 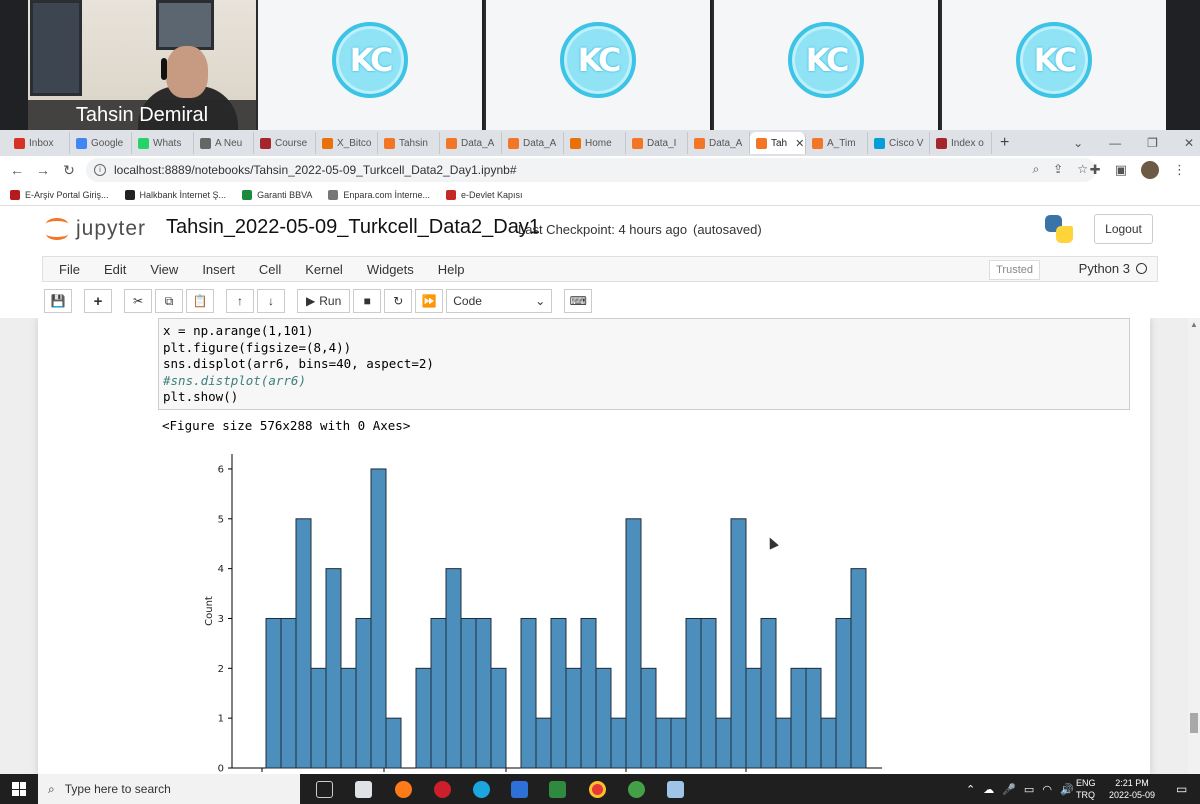 What do you see at coordinates (1113, 268) in the screenshot?
I see `kernel-name: Python 3` at bounding box center [1113, 268].